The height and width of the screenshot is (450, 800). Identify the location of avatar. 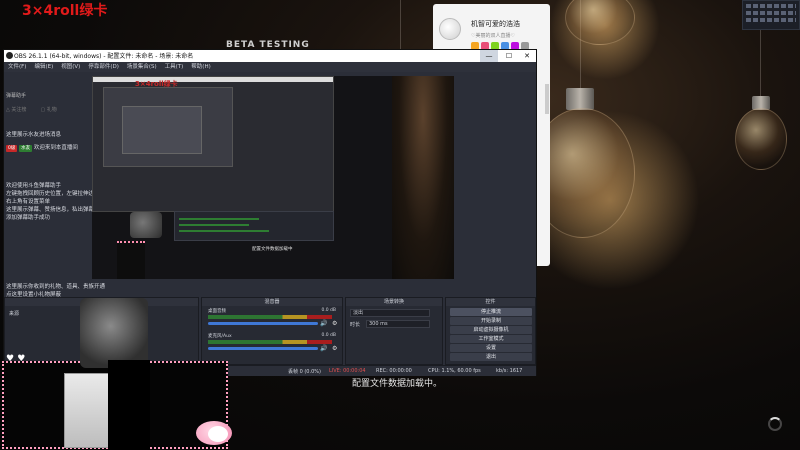
(450, 29).